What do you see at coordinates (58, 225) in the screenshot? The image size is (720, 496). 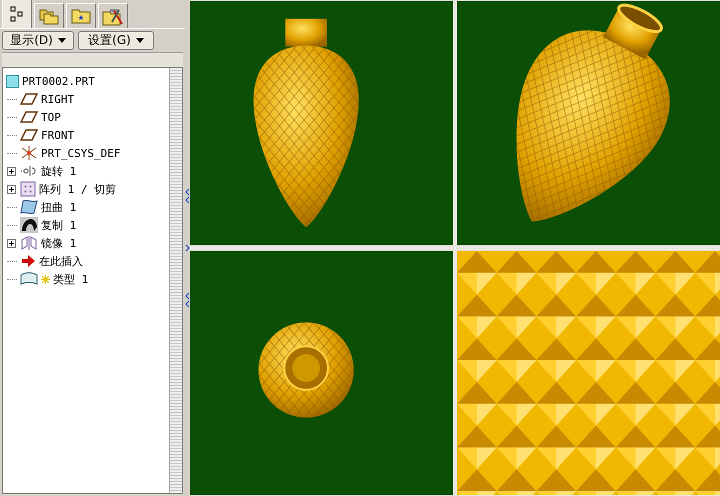 I see `tree-item: 复制 1` at bounding box center [58, 225].